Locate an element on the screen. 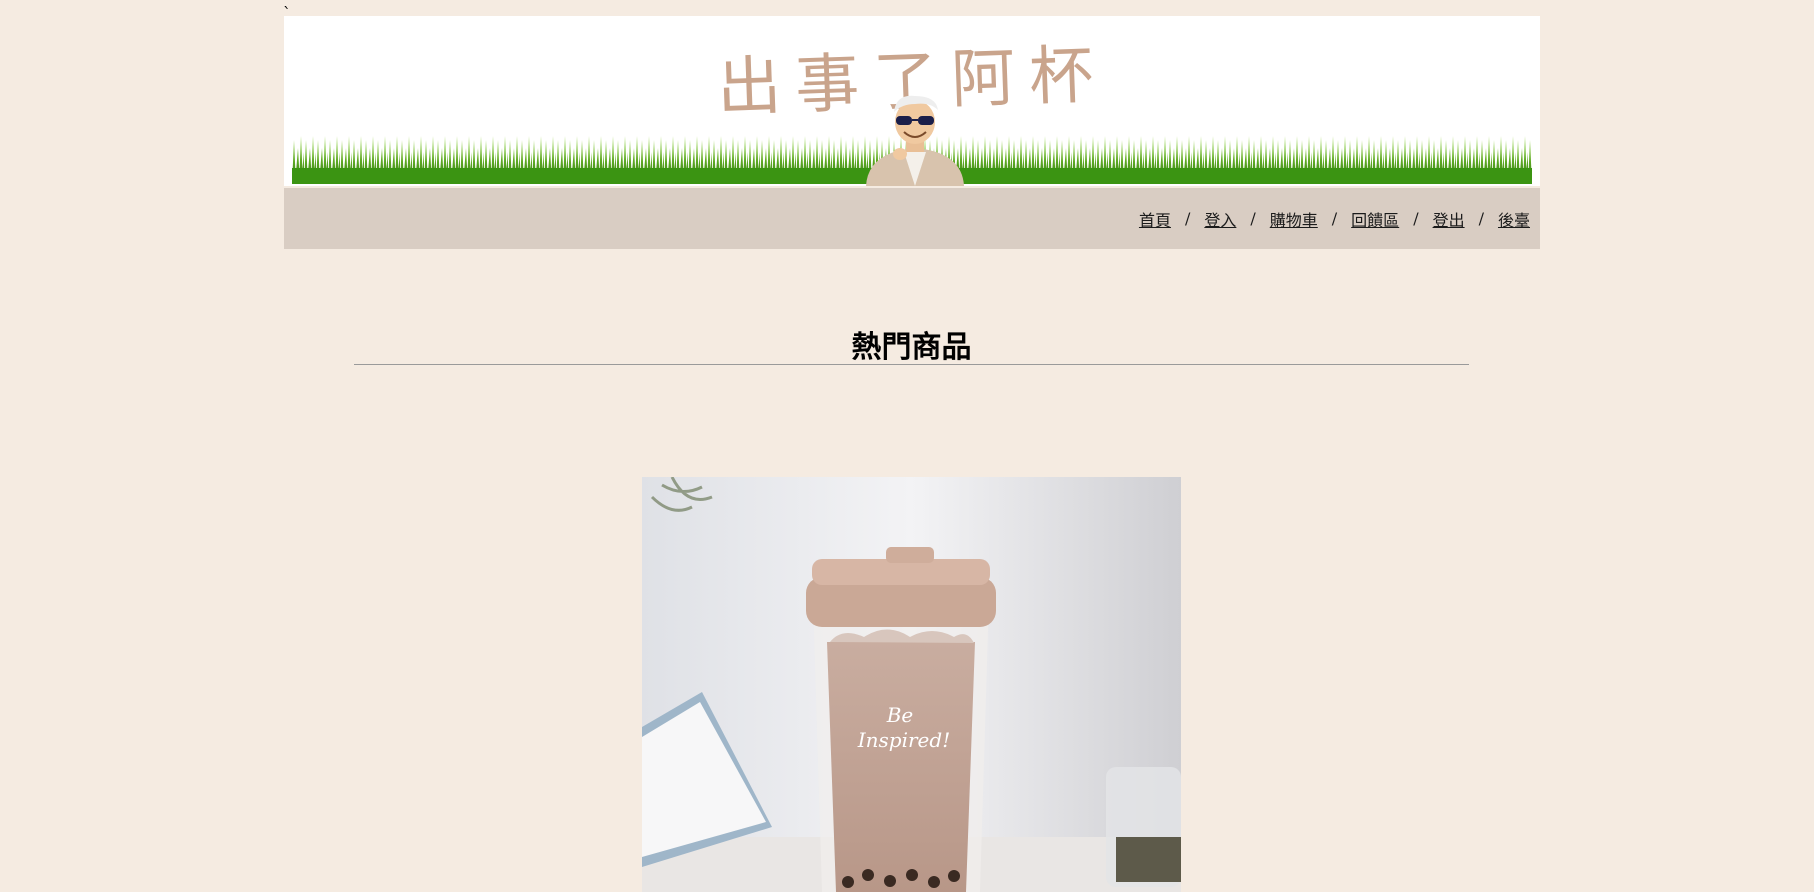 This screenshot has width=1814, height=892. section-divider is located at coordinates (911, 364).